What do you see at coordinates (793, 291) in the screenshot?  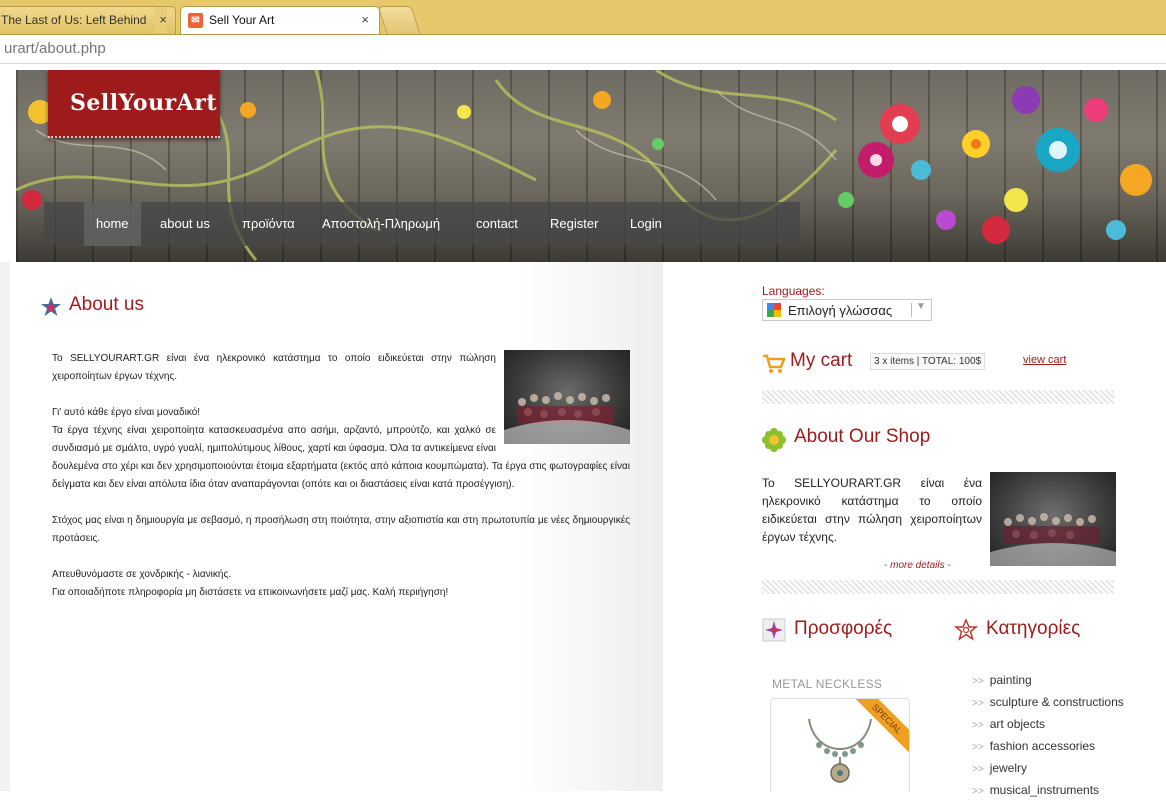 I see `languages-label: Languages:` at bounding box center [793, 291].